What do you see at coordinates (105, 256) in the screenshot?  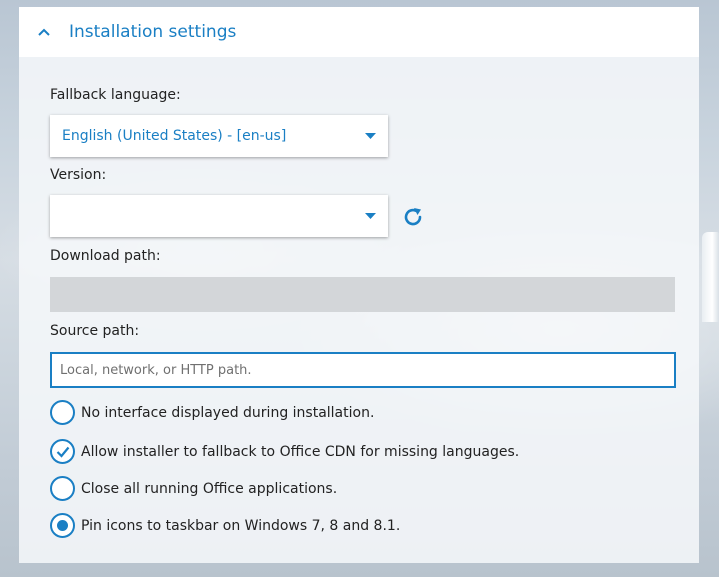 I see `download-path-label: Download path:` at bounding box center [105, 256].